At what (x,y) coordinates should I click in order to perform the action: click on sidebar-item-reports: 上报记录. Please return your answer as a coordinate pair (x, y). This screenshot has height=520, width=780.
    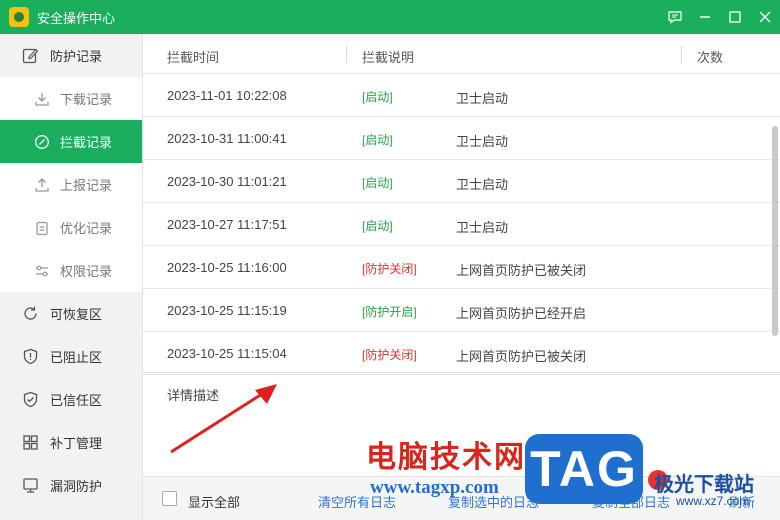
    Looking at the image, I should click on (71, 184).